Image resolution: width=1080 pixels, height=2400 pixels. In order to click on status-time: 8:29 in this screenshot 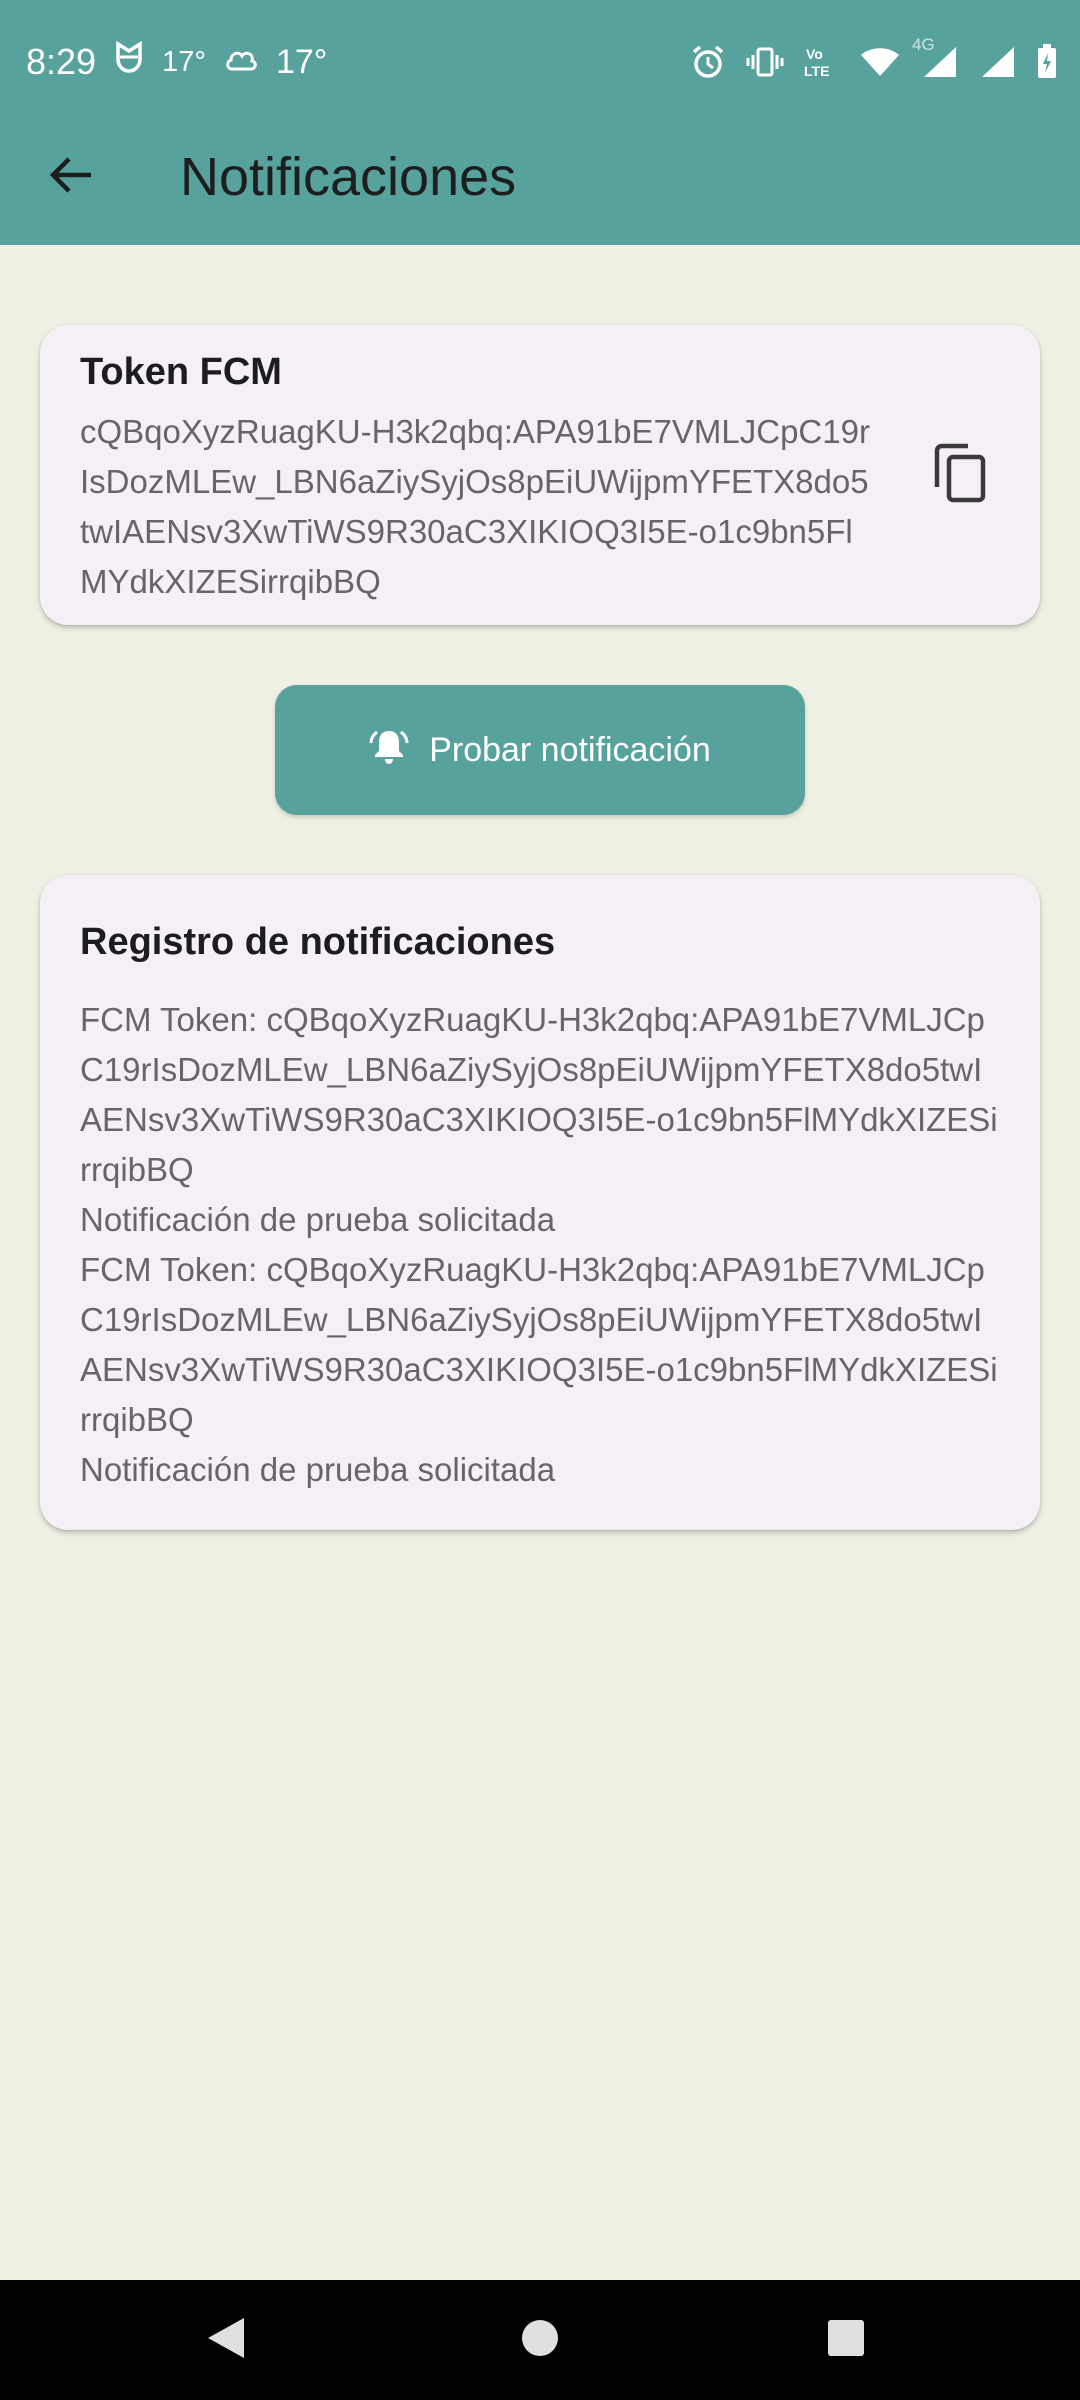, I will do `click(61, 61)`.